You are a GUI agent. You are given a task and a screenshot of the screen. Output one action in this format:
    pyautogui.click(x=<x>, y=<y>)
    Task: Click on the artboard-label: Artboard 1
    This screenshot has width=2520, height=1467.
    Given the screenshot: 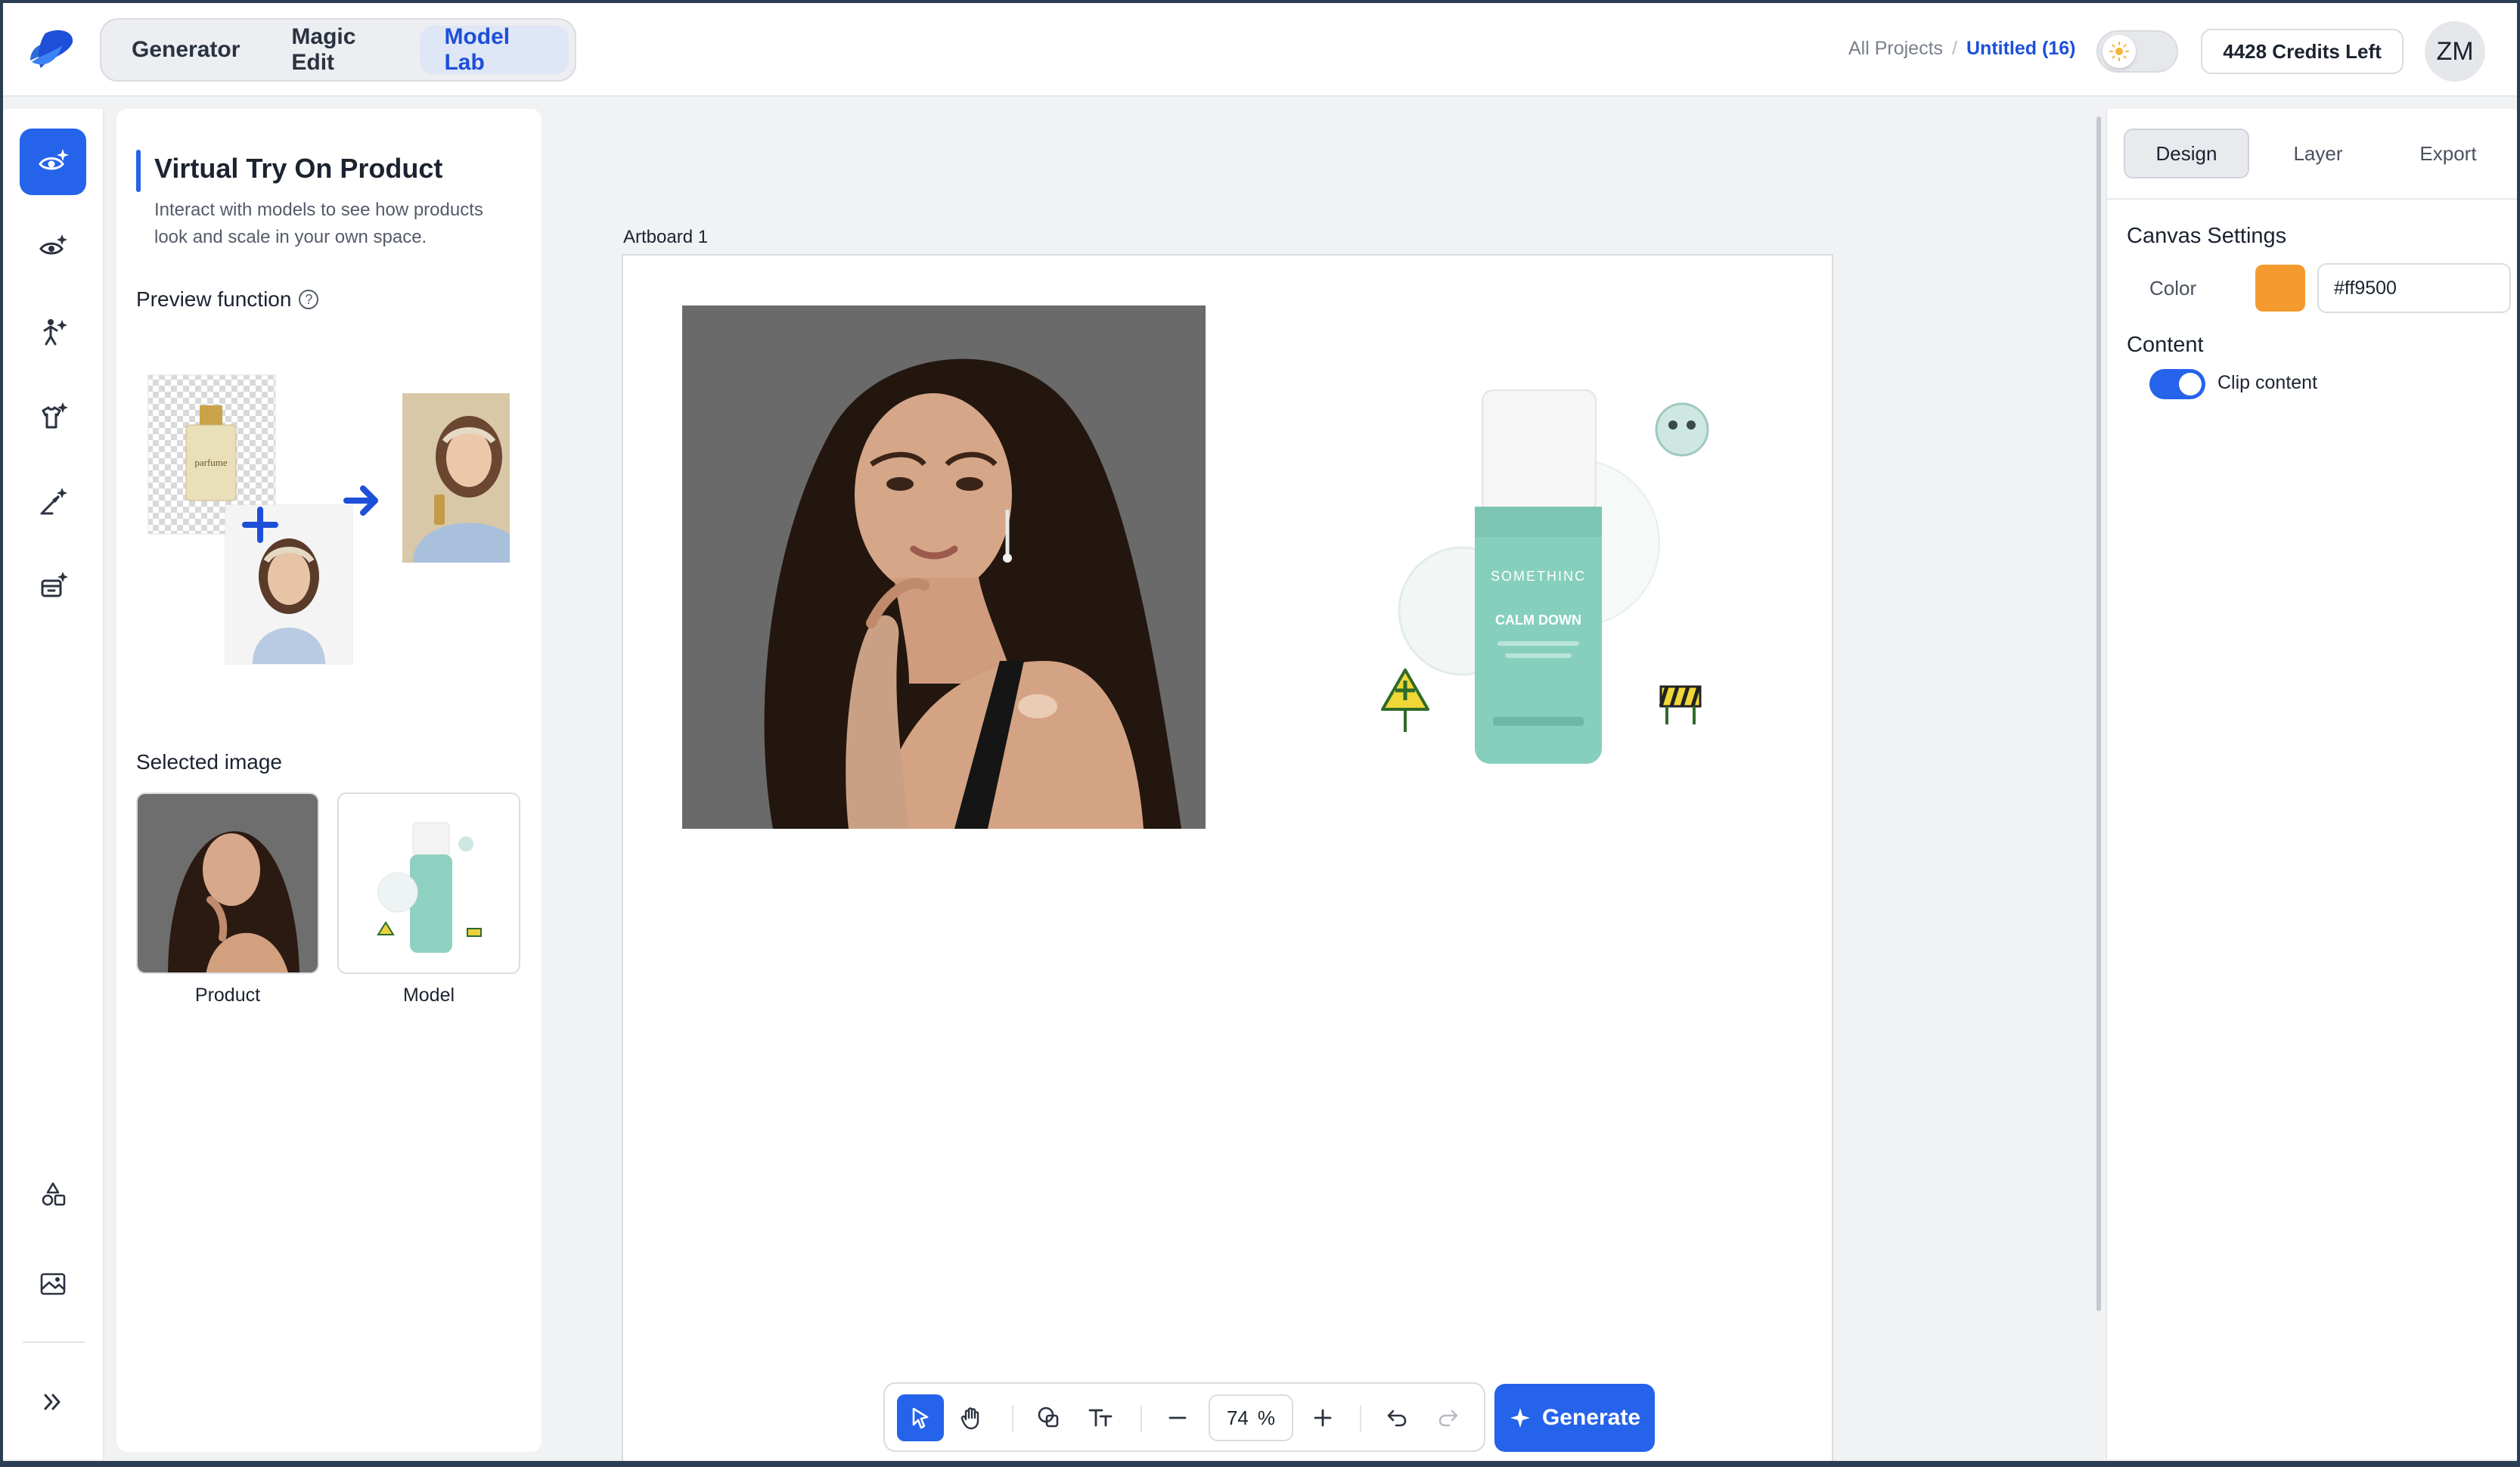 What is the action you would take?
    pyautogui.click(x=666, y=237)
    